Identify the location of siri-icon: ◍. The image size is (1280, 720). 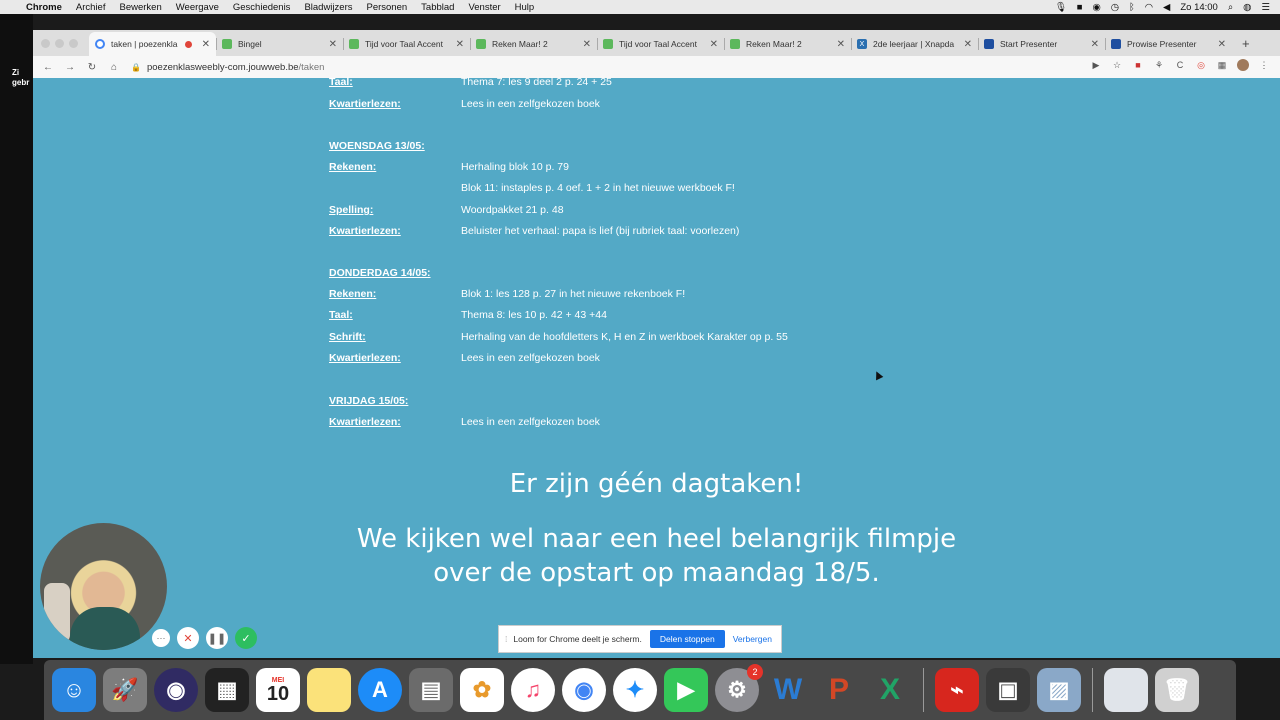
(1247, 7).